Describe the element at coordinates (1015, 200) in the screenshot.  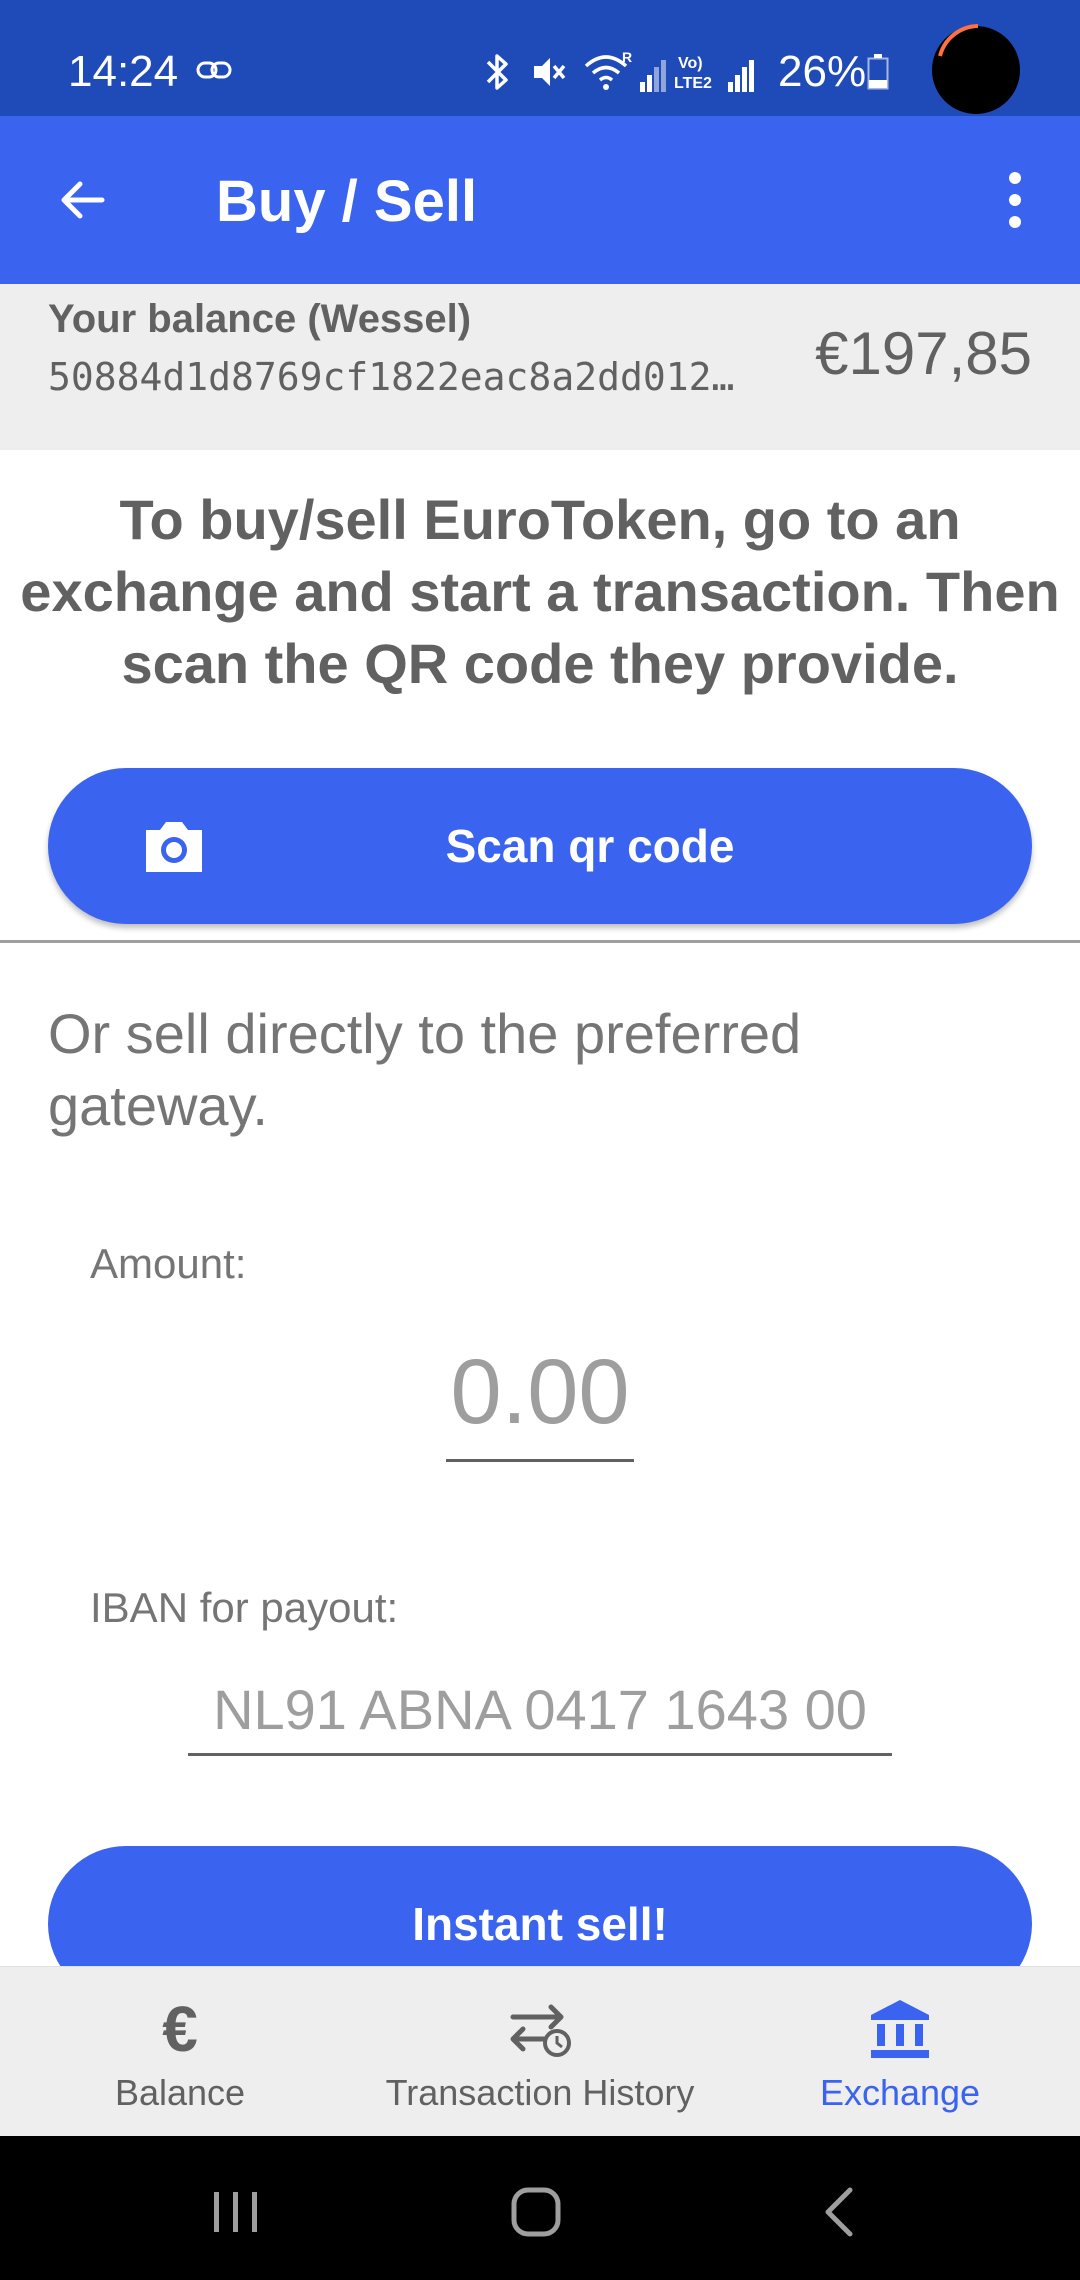
I see `more-options-button` at that location.